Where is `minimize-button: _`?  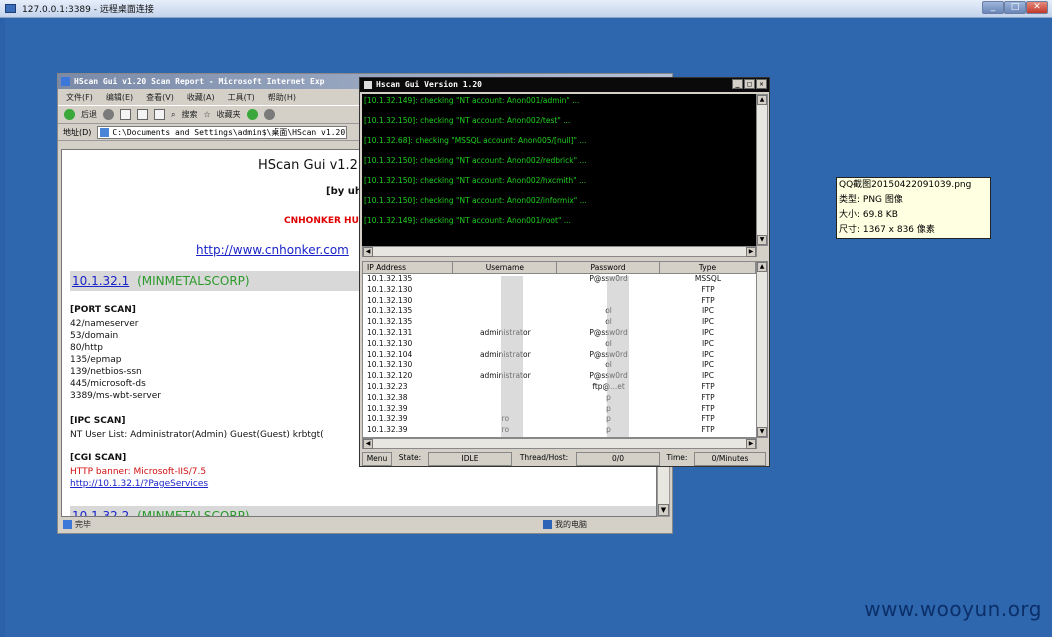 minimize-button: _ is located at coordinates (993, 7).